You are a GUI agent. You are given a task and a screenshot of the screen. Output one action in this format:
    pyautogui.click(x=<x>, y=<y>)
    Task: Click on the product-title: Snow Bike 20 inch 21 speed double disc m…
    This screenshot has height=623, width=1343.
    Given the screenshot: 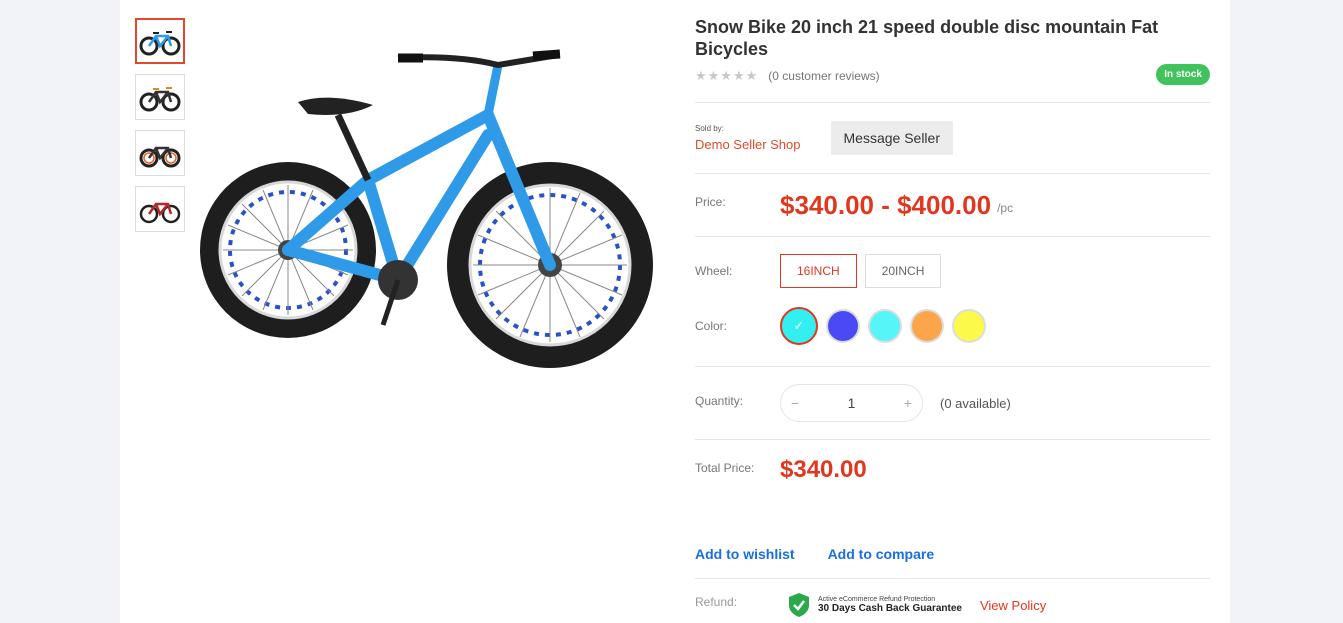 What is the action you would take?
    pyautogui.click(x=927, y=38)
    